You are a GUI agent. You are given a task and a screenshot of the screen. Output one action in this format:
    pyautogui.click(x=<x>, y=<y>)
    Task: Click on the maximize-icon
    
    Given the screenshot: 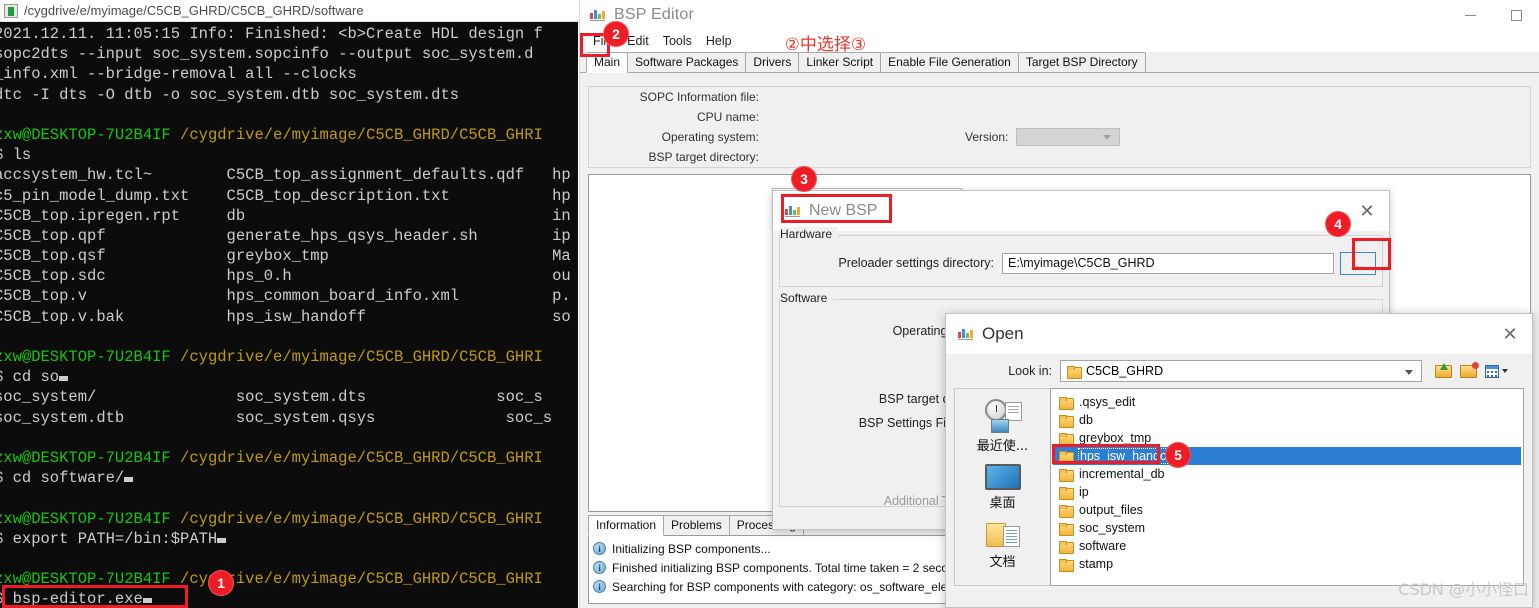 What is the action you would take?
    pyautogui.click(x=1516, y=15)
    